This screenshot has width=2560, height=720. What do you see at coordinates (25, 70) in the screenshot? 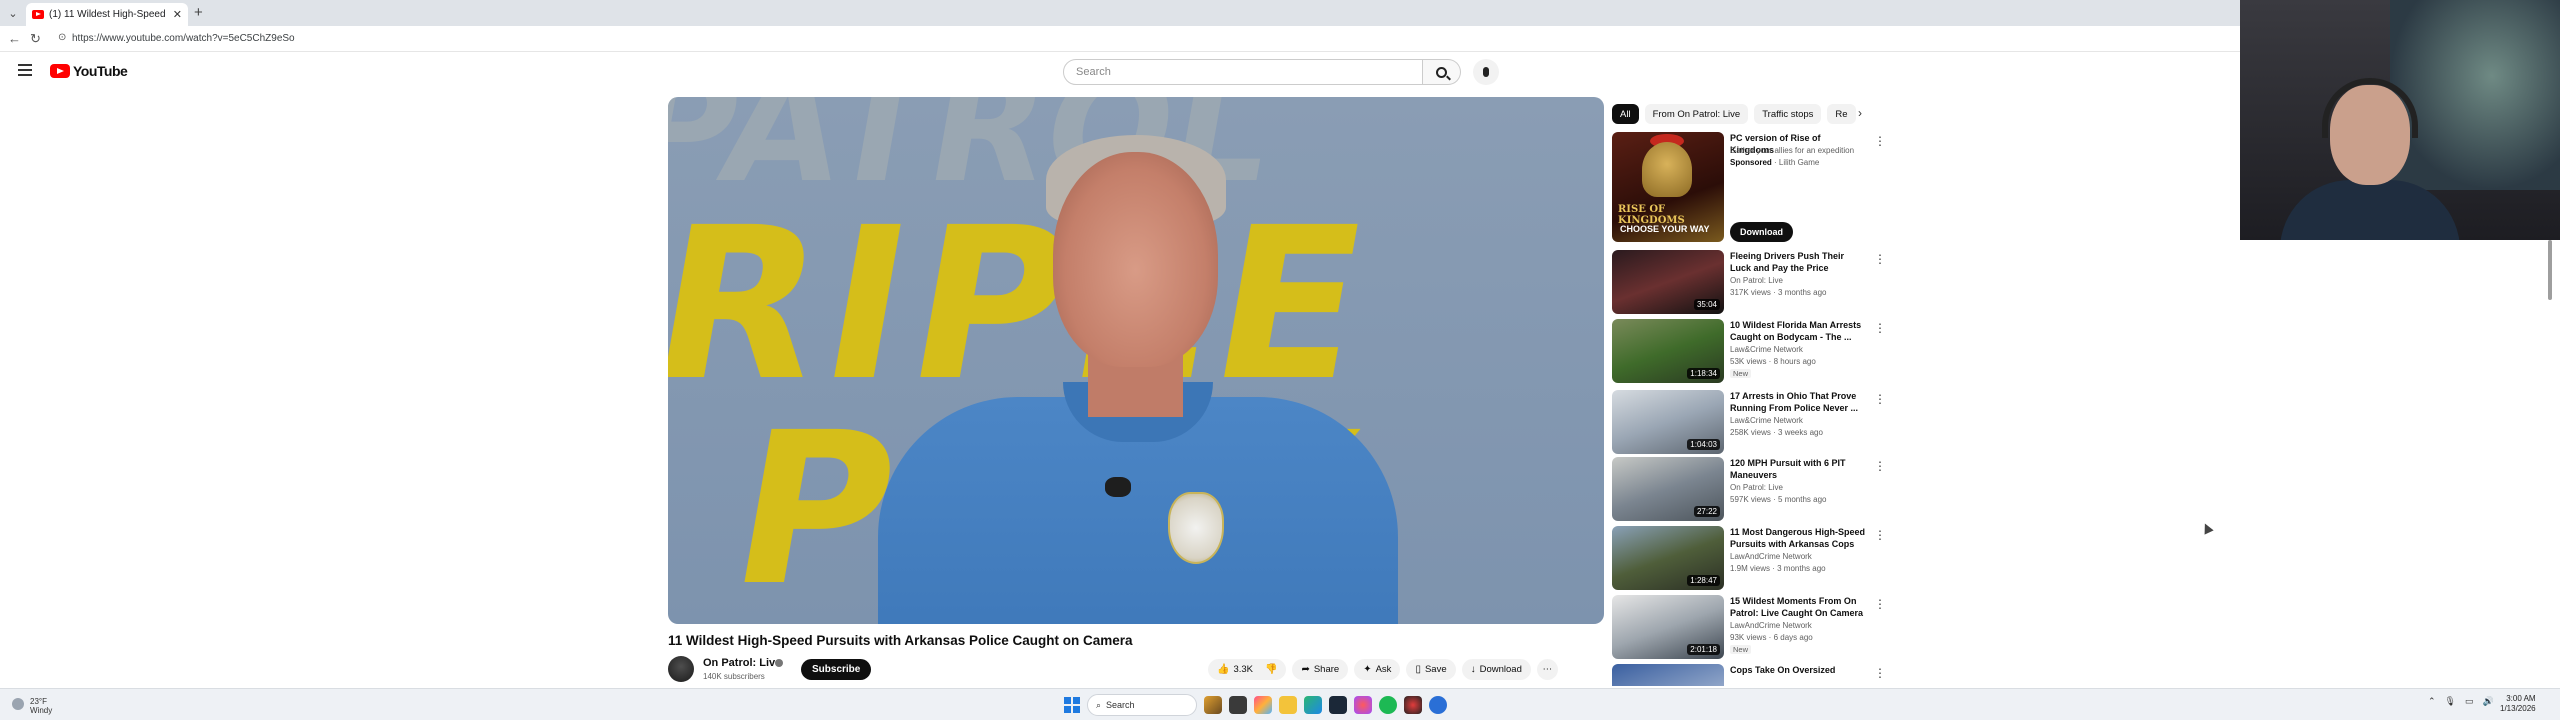
I see `hamburger-menu-icon` at bounding box center [25, 70].